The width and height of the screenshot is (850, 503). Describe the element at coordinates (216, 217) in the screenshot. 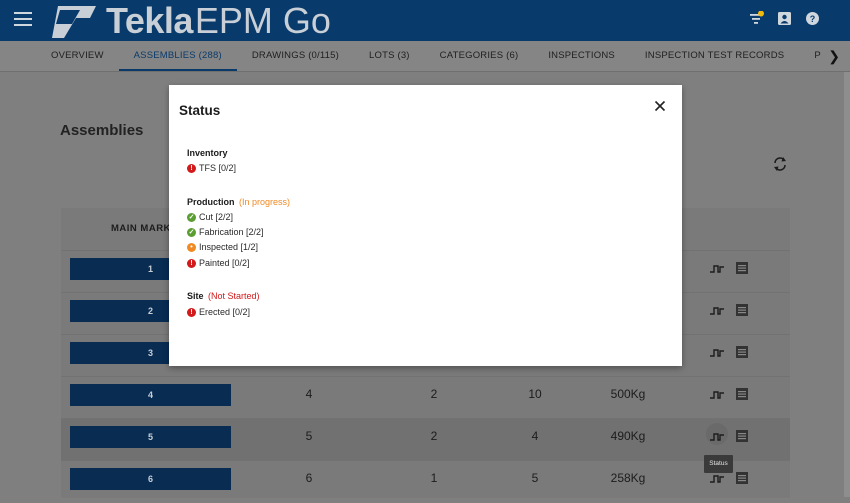

I see `status-item-label: Cut [2/2]` at that location.